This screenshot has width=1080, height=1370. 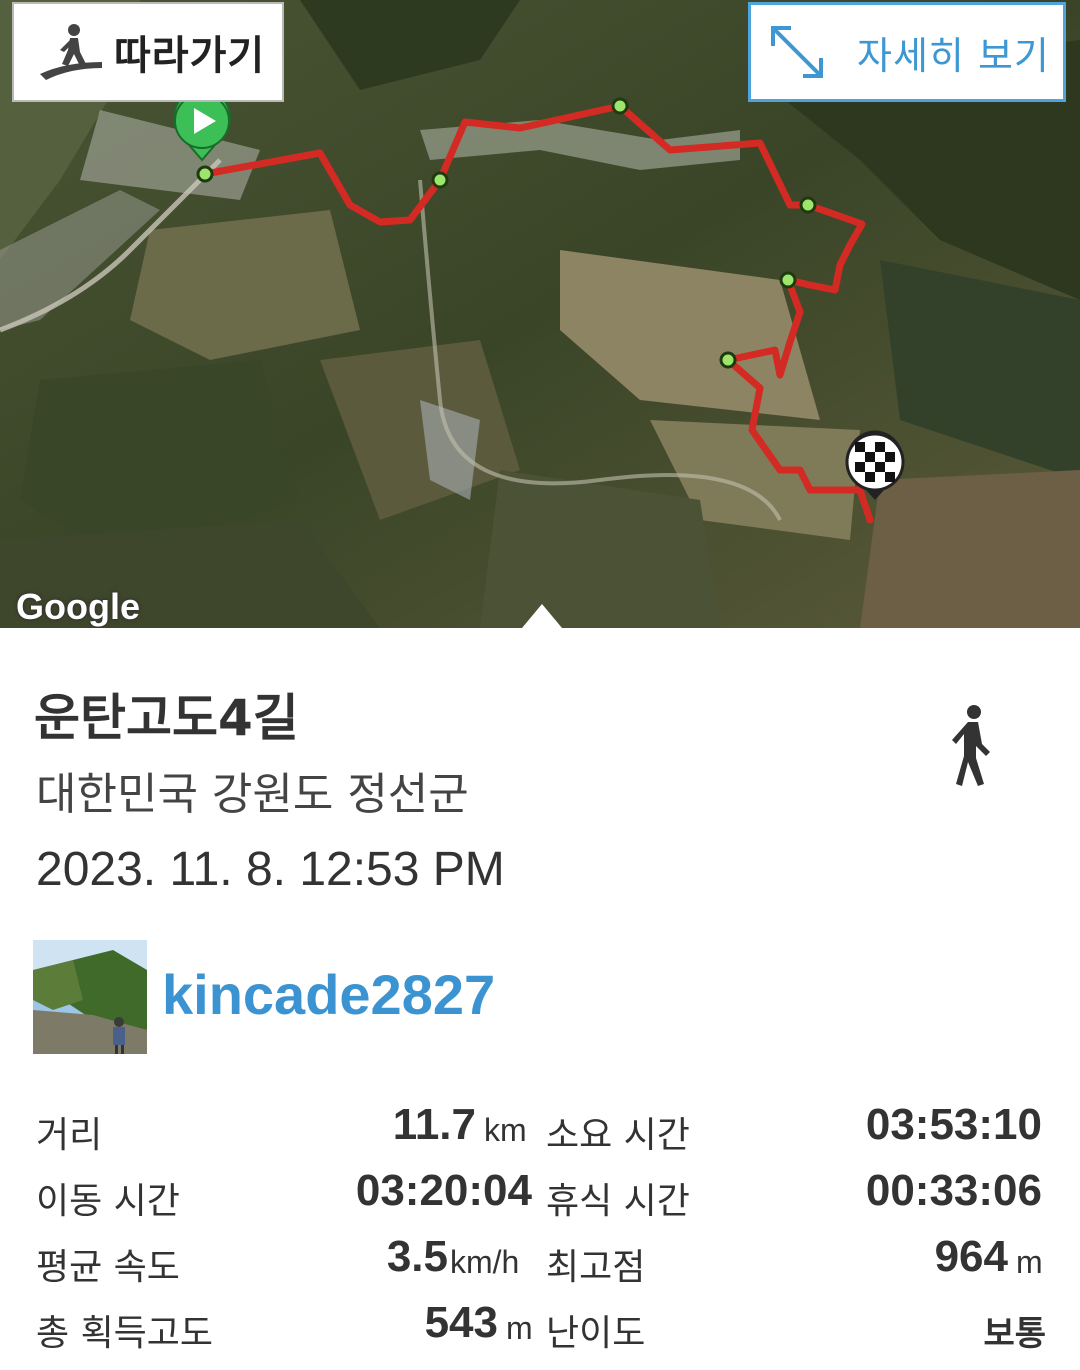 I want to click on avatar-photo, so click(x=90, y=997).